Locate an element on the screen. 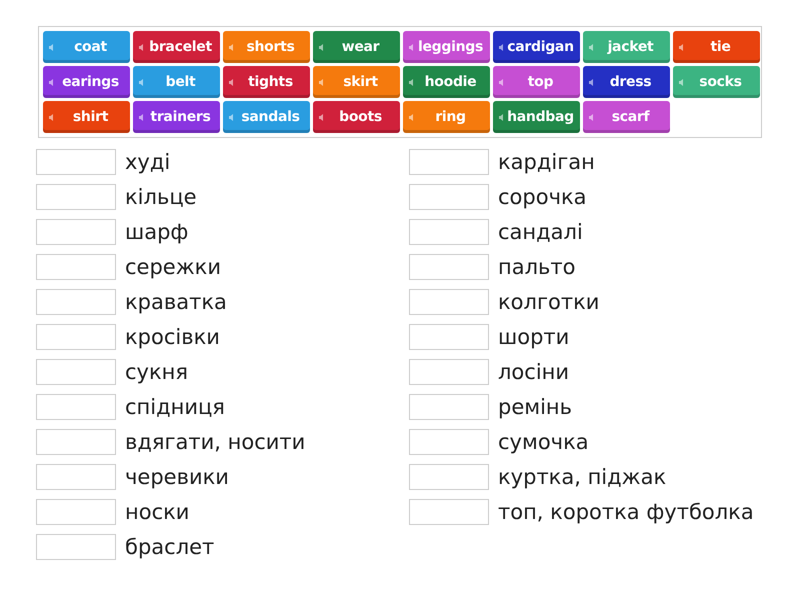  word-tile: cardigan is located at coordinates (536, 47).